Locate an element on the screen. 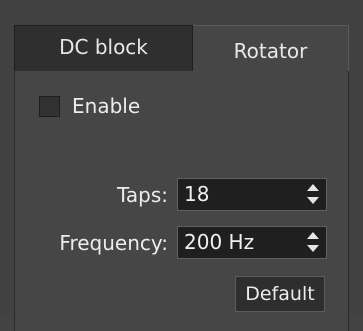 This screenshot has width=363, height=331. tab-dc-block-label: DC block is located at coordinates (103, 46).